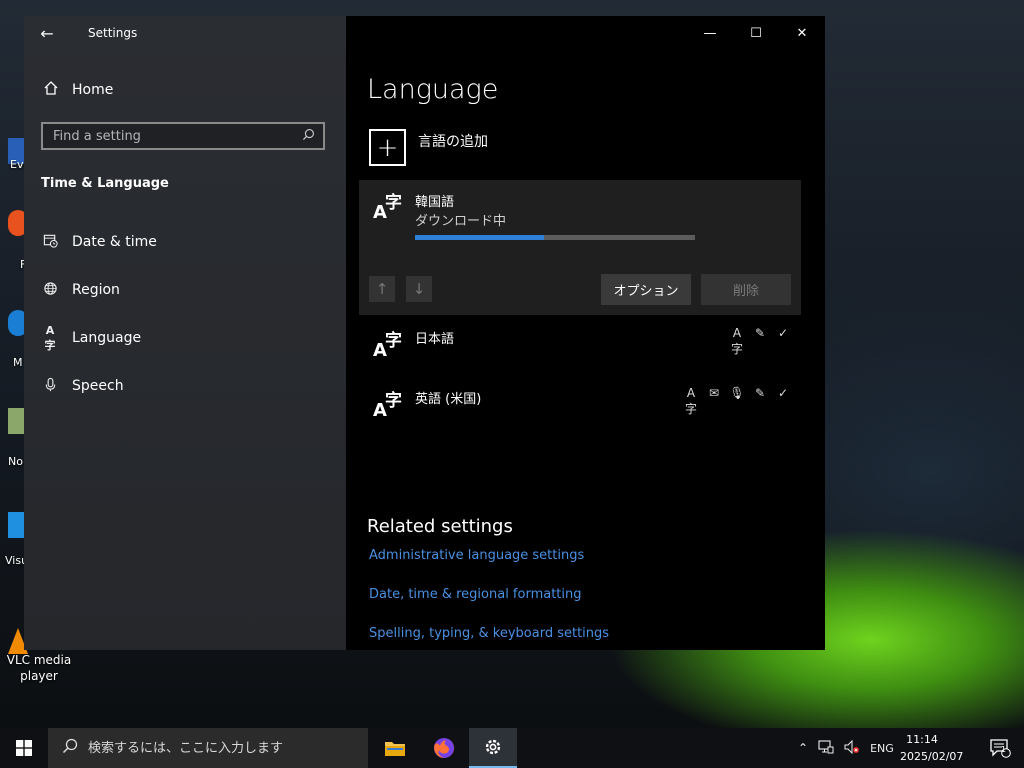 The width and height of the screenshot is (1024, 768). What do you see at coordinates (489, 633) in the screenshot?
I see `link-spelling-typing-keyboard: Spelling, typing, & keyboard settings` at bounding box center [489, 633].